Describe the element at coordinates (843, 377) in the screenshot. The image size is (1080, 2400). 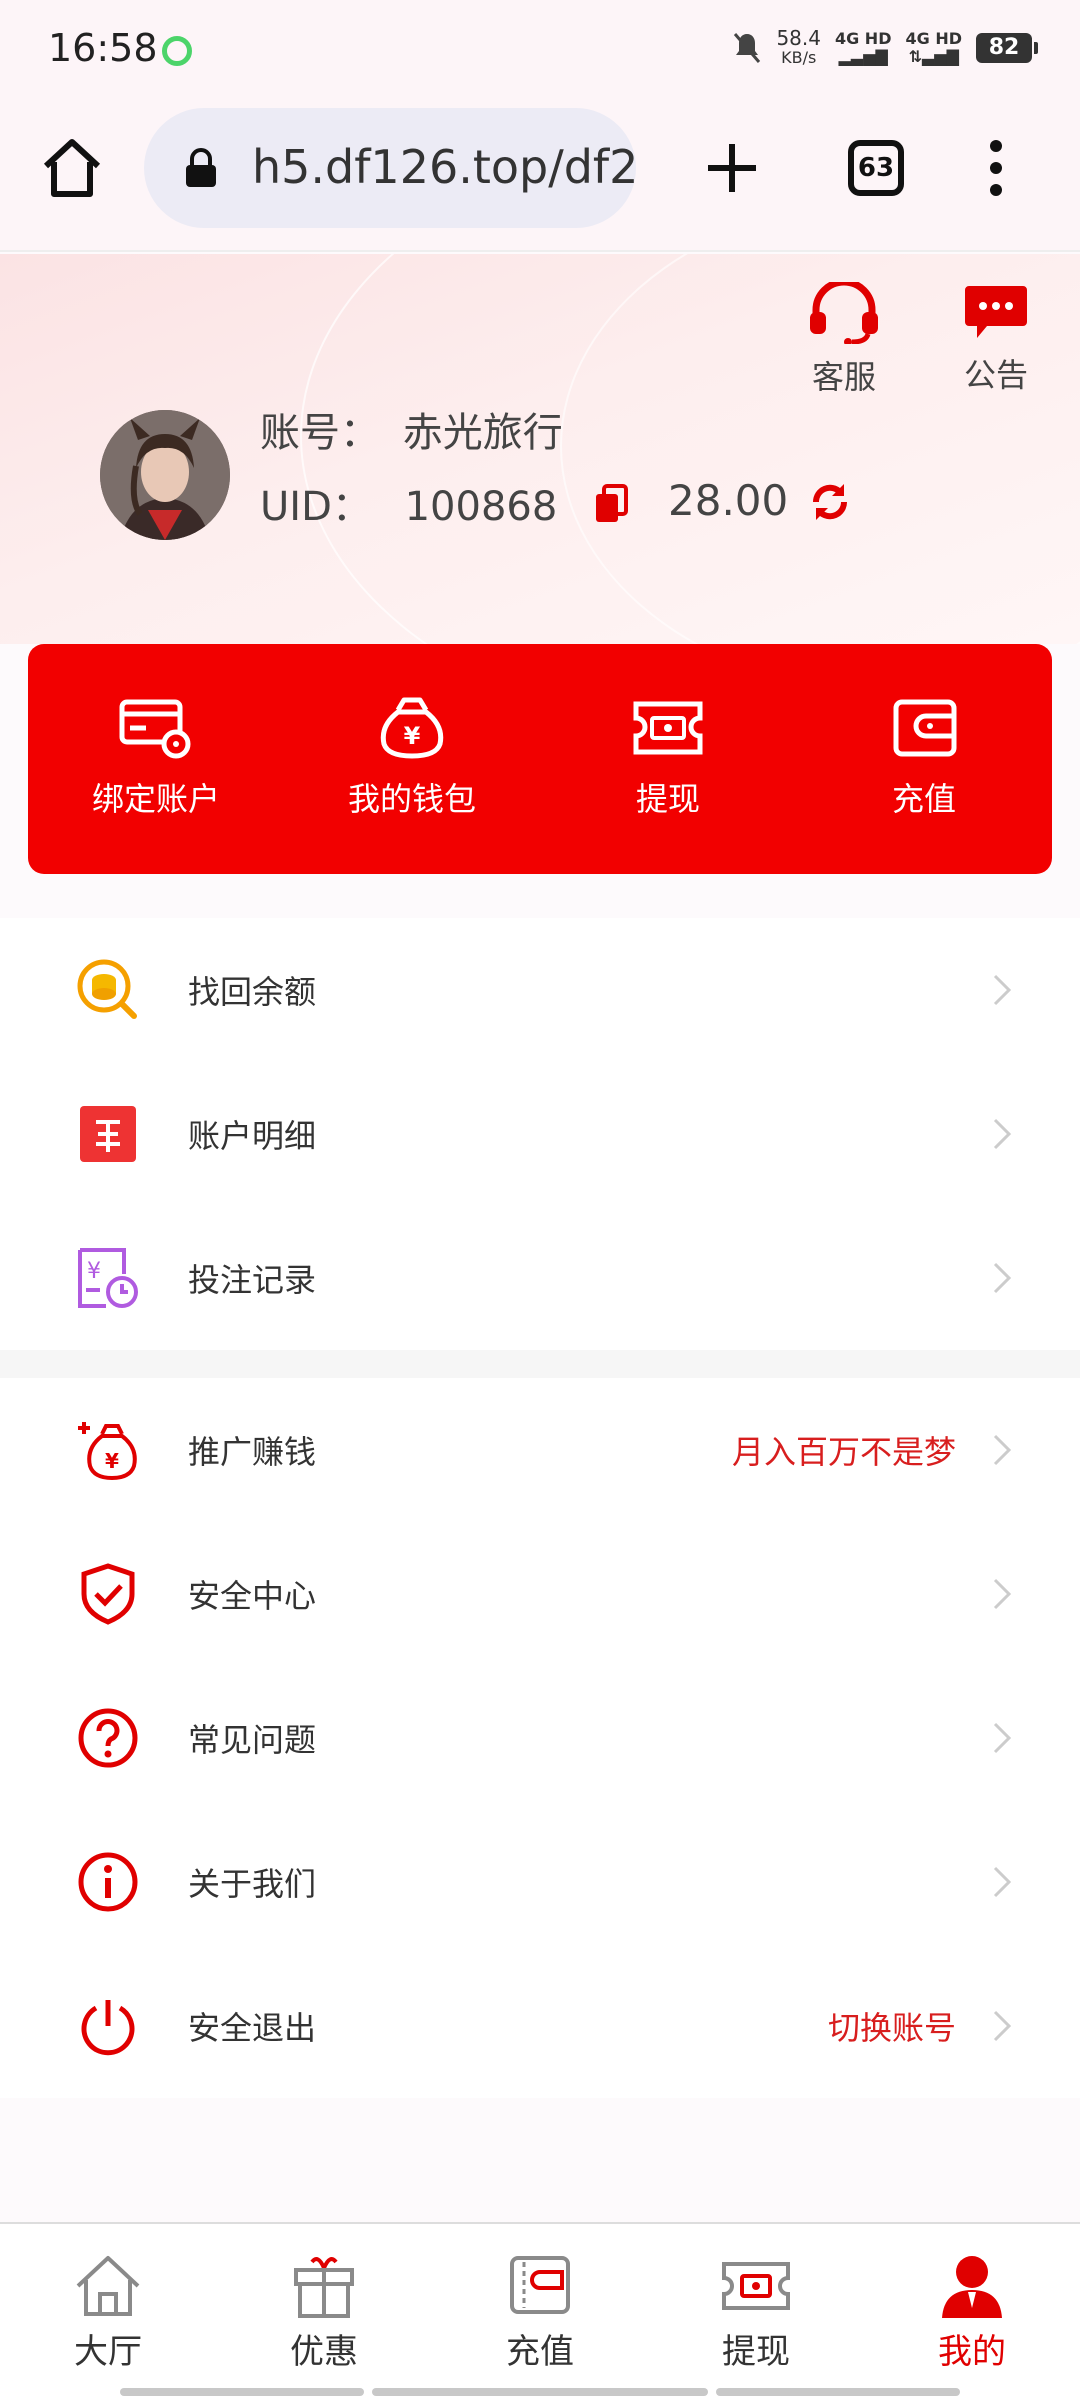
I see `customer-service-label: 客服` at that location.